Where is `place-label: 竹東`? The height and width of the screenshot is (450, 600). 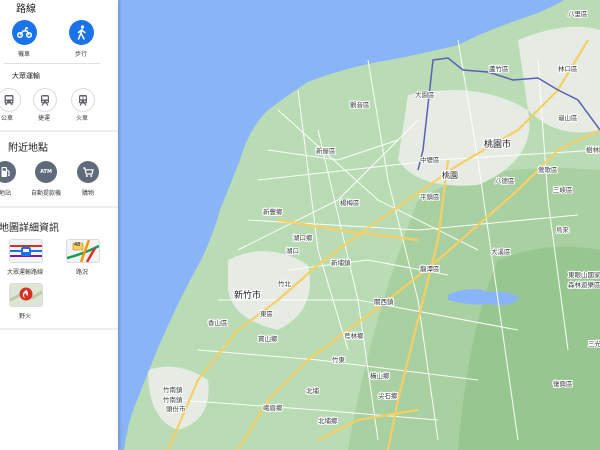
place-label: 竹東 is located at coordinates (339, 359).